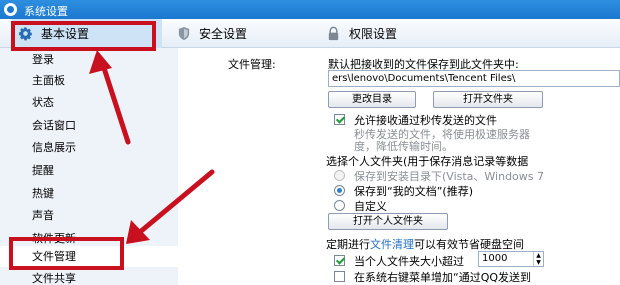 The width and height of the screenshot is (620, 285). Describe the element at coordinates (449, 176) in the screenshot. I see `radio-install-dir-label: 保存到安装目录下(Vista、Windows 7` at that location.